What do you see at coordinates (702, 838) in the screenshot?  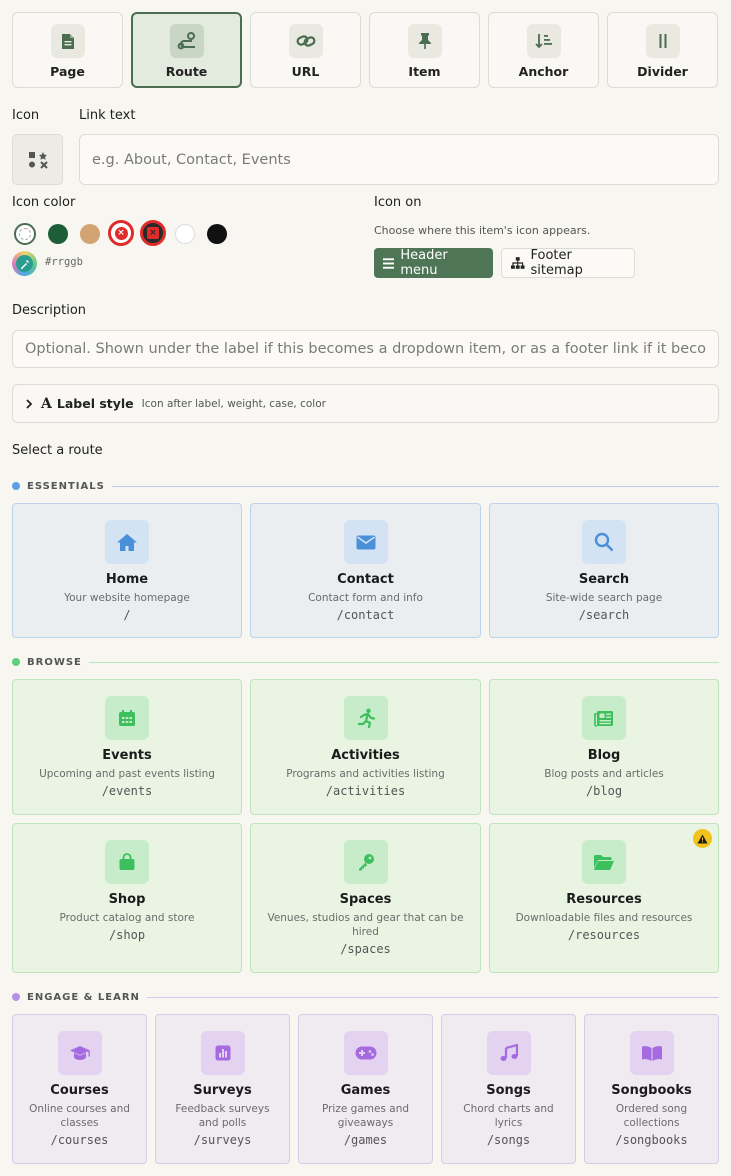 I see `warning-icon` at bounding box center [702, 838].